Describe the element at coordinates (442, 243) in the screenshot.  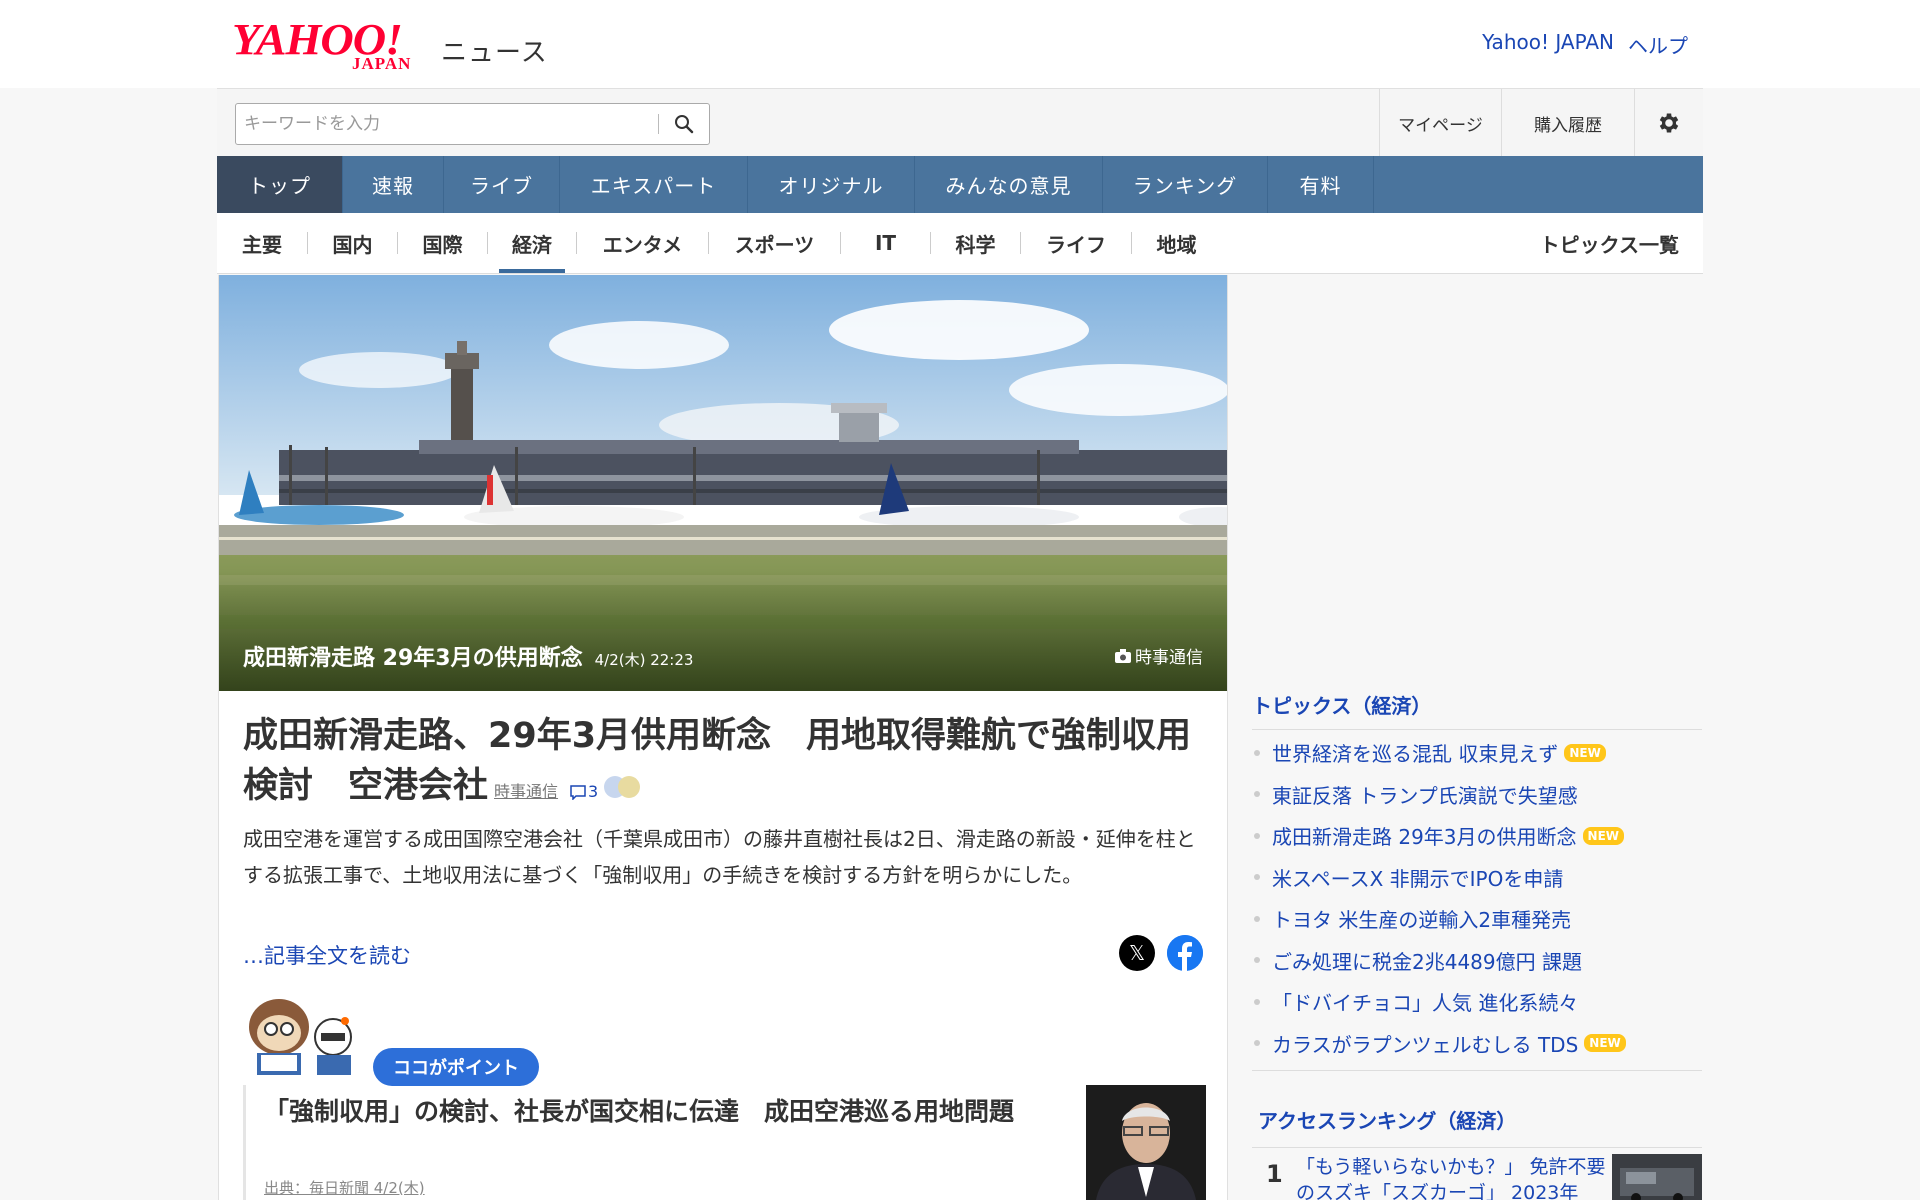
I see `category-international: 国際` at that location.